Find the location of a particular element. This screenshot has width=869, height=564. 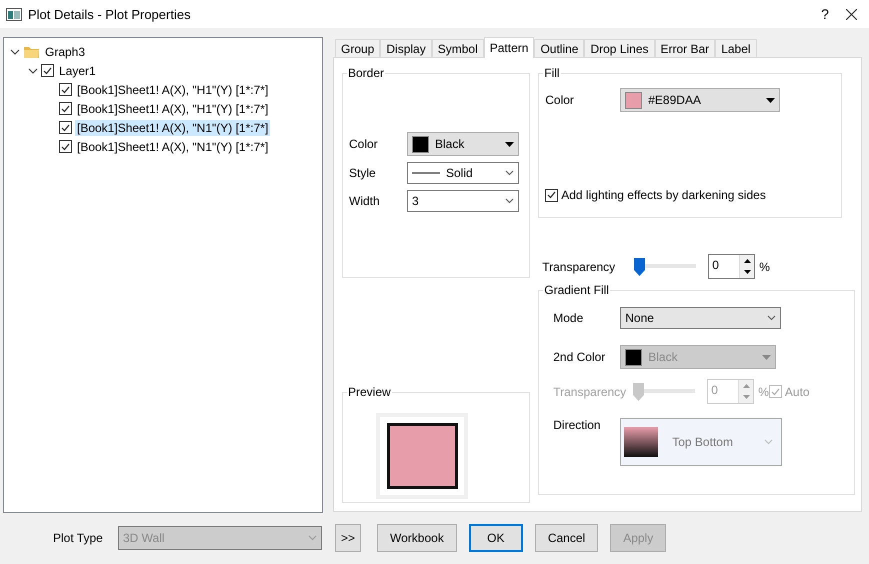

folder-icon is located at coordinates (31, 51).